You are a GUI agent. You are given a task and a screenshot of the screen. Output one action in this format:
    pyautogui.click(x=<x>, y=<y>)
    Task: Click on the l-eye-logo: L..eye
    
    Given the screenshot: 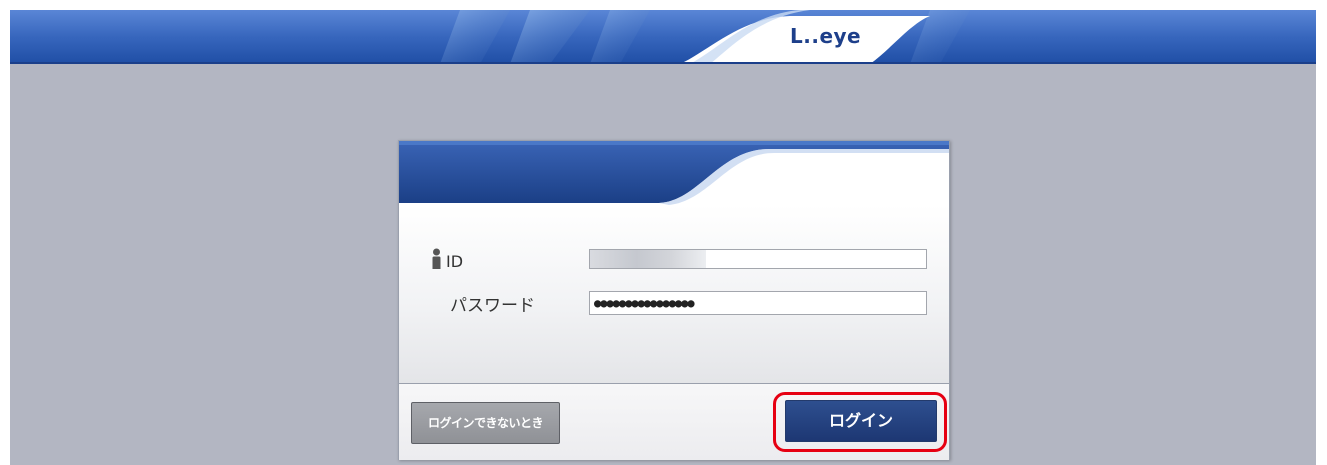 What is the action you would take?
    pyautogui.click(x=826, y=36)
    